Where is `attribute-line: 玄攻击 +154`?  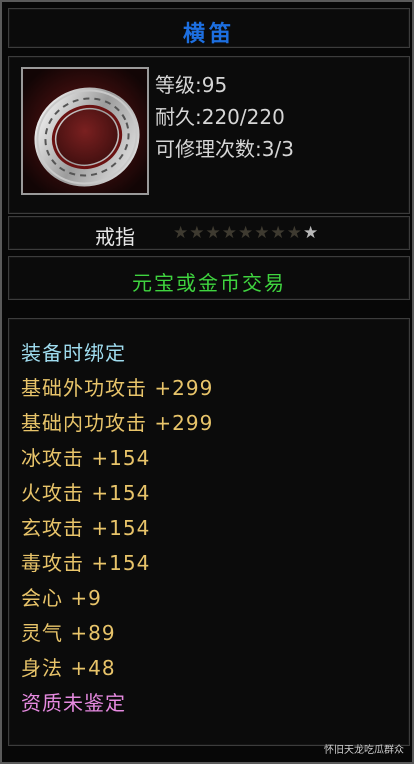
attribute-line: 玄攻击 +154 is located at coordinates (86, 528).